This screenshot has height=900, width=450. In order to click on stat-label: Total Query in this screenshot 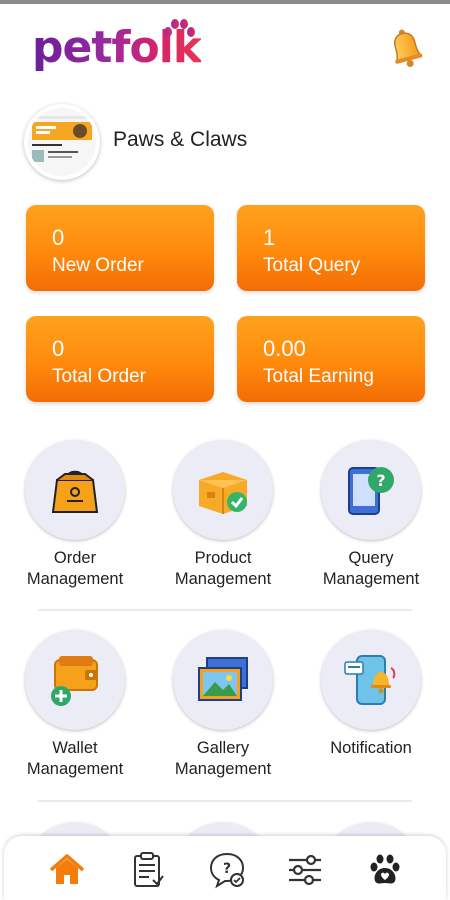, I will do `click(312, 265)`.